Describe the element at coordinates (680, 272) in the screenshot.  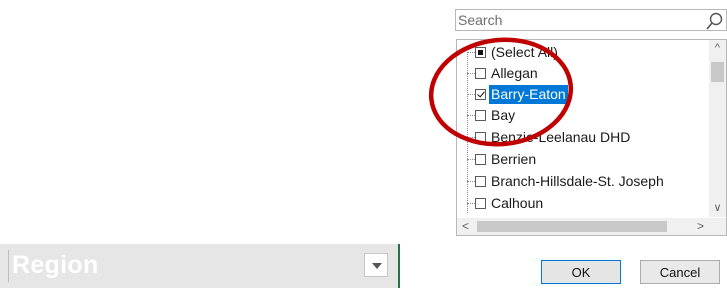
I see `cancel-button: Cancel` at that location.